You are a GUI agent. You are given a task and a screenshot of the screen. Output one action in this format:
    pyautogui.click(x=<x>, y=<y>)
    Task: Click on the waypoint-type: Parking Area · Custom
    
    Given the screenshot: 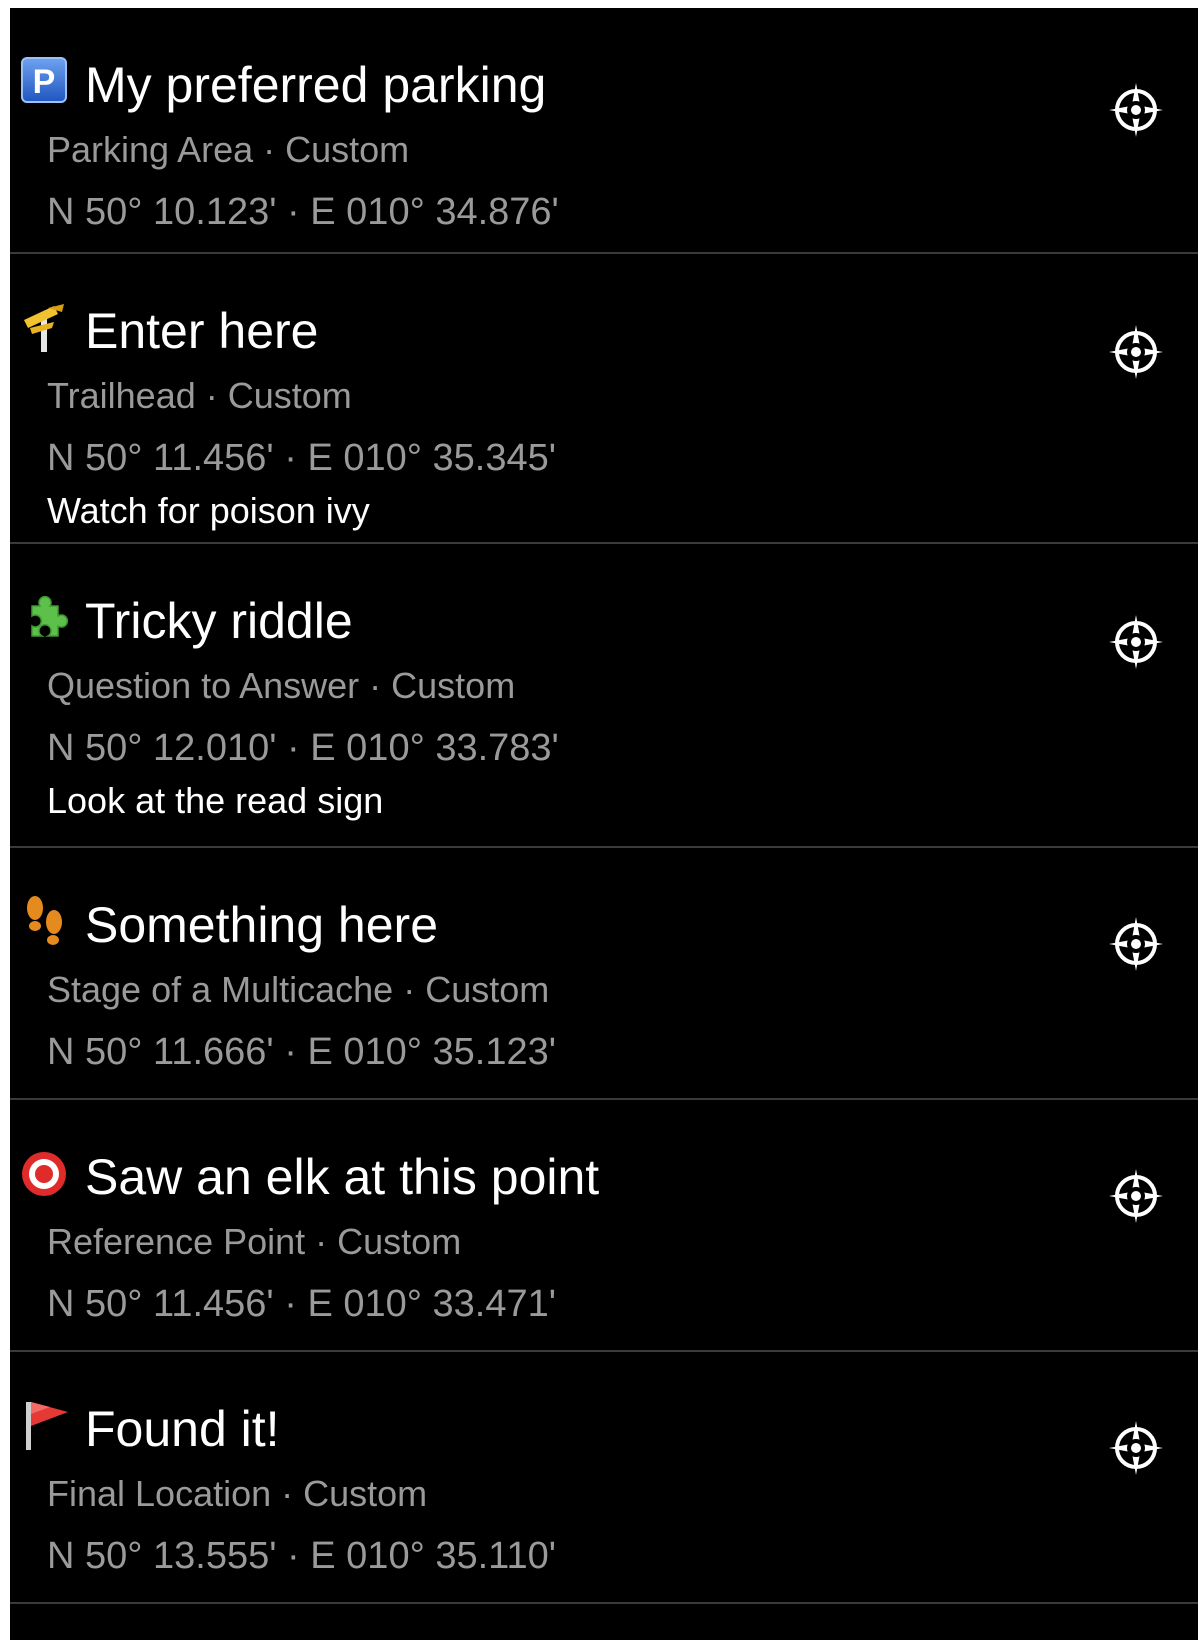 What is the action you would take?
    pyautogui.click(x=228, y=149)
    